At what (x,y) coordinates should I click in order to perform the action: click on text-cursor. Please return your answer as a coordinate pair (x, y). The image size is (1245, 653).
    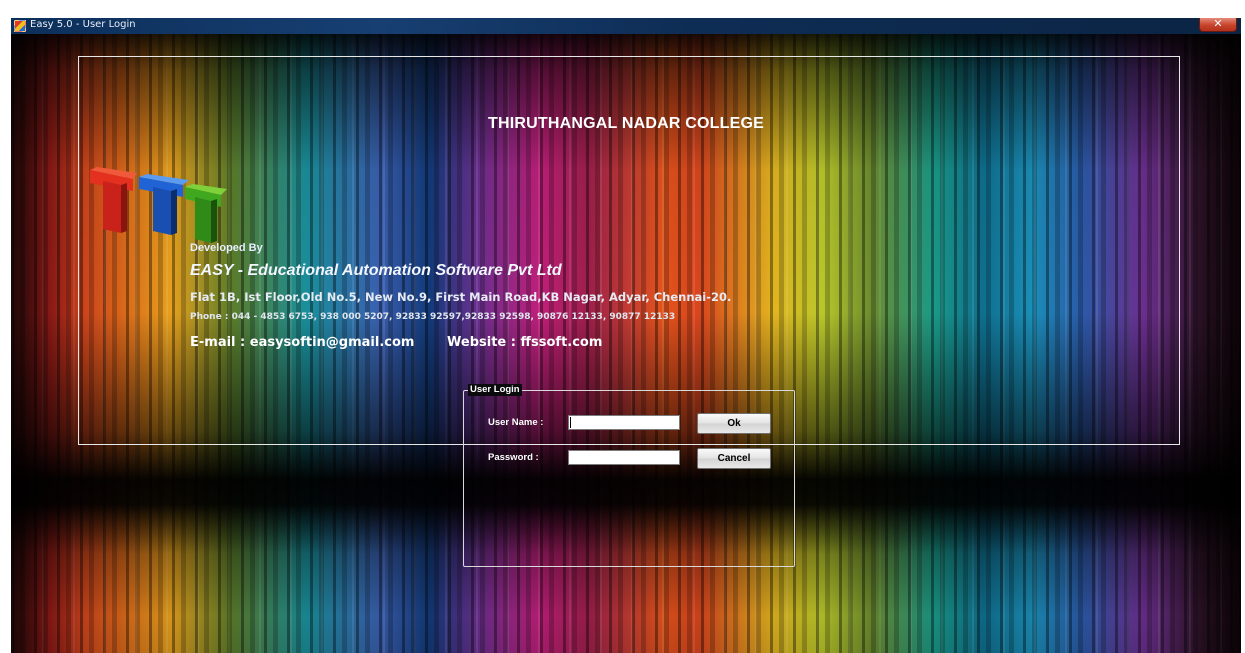
    Looking at the image, I should click on (570, 422).